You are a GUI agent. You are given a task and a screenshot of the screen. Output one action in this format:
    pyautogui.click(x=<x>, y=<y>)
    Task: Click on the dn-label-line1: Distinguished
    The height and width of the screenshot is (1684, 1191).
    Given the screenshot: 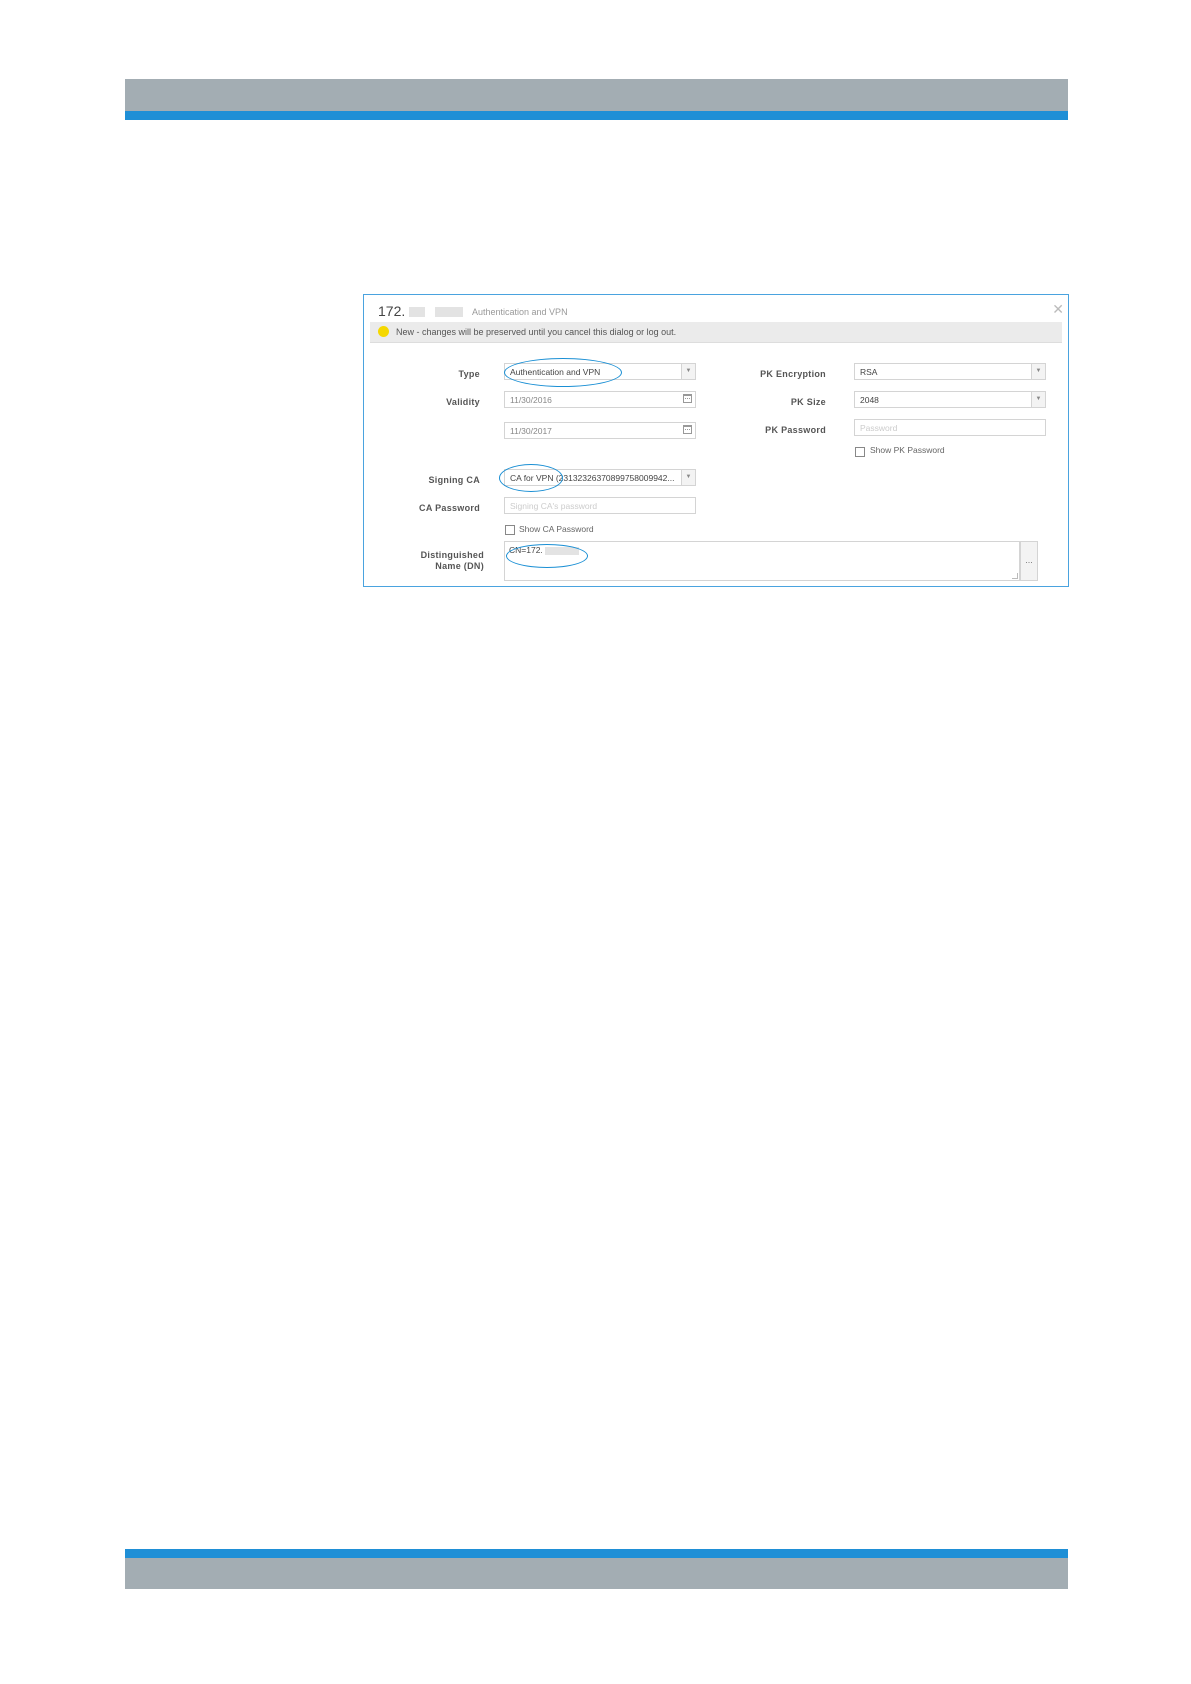 What is the action you would take?
    pyautogui.click(x=452, y=555)
    